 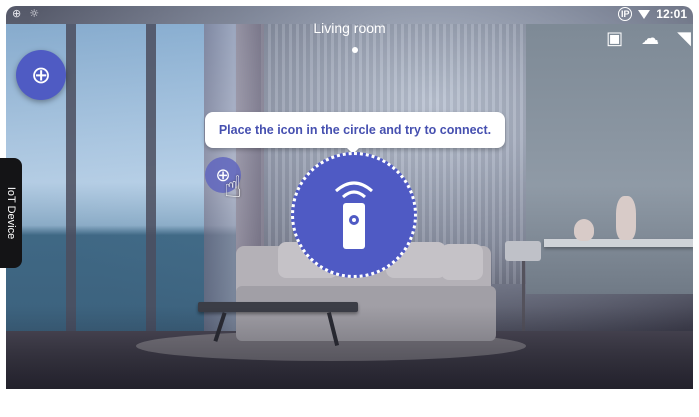 I want to click on cloud-disconnected-icon: ☁, so click(x=650, y=38).